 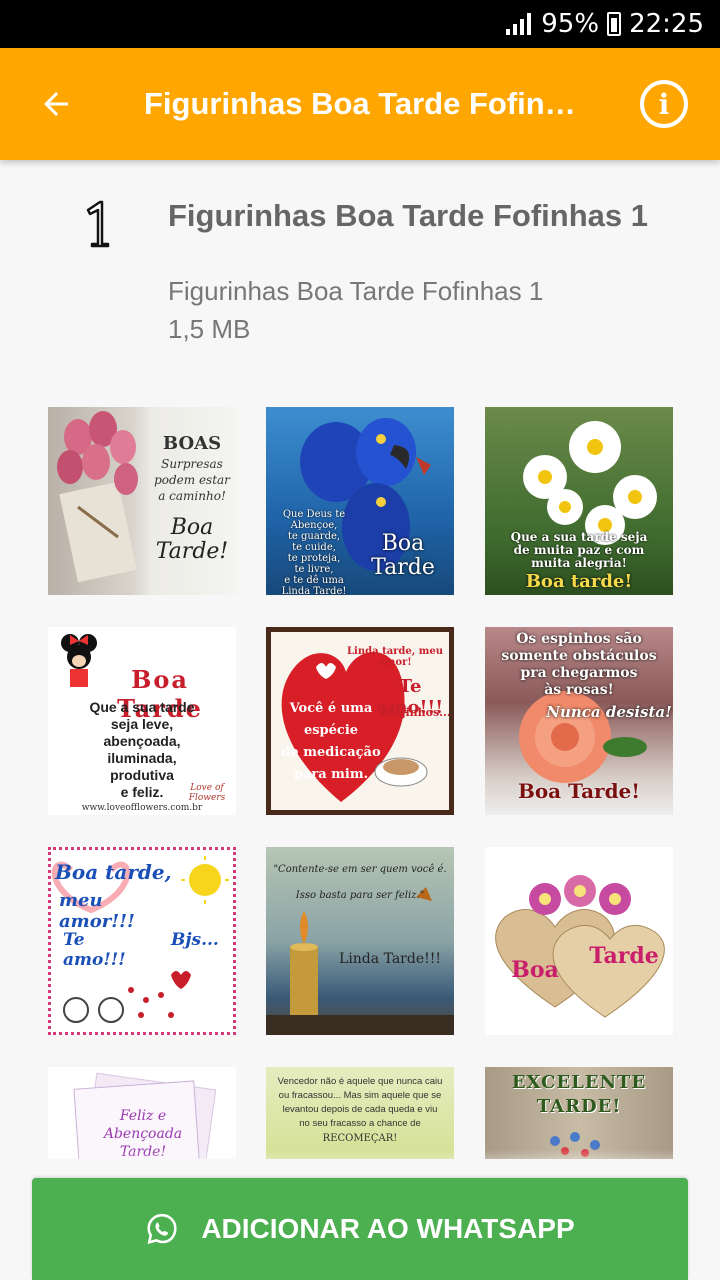 I want to click on battery-icon, so click(x=614, y=24).